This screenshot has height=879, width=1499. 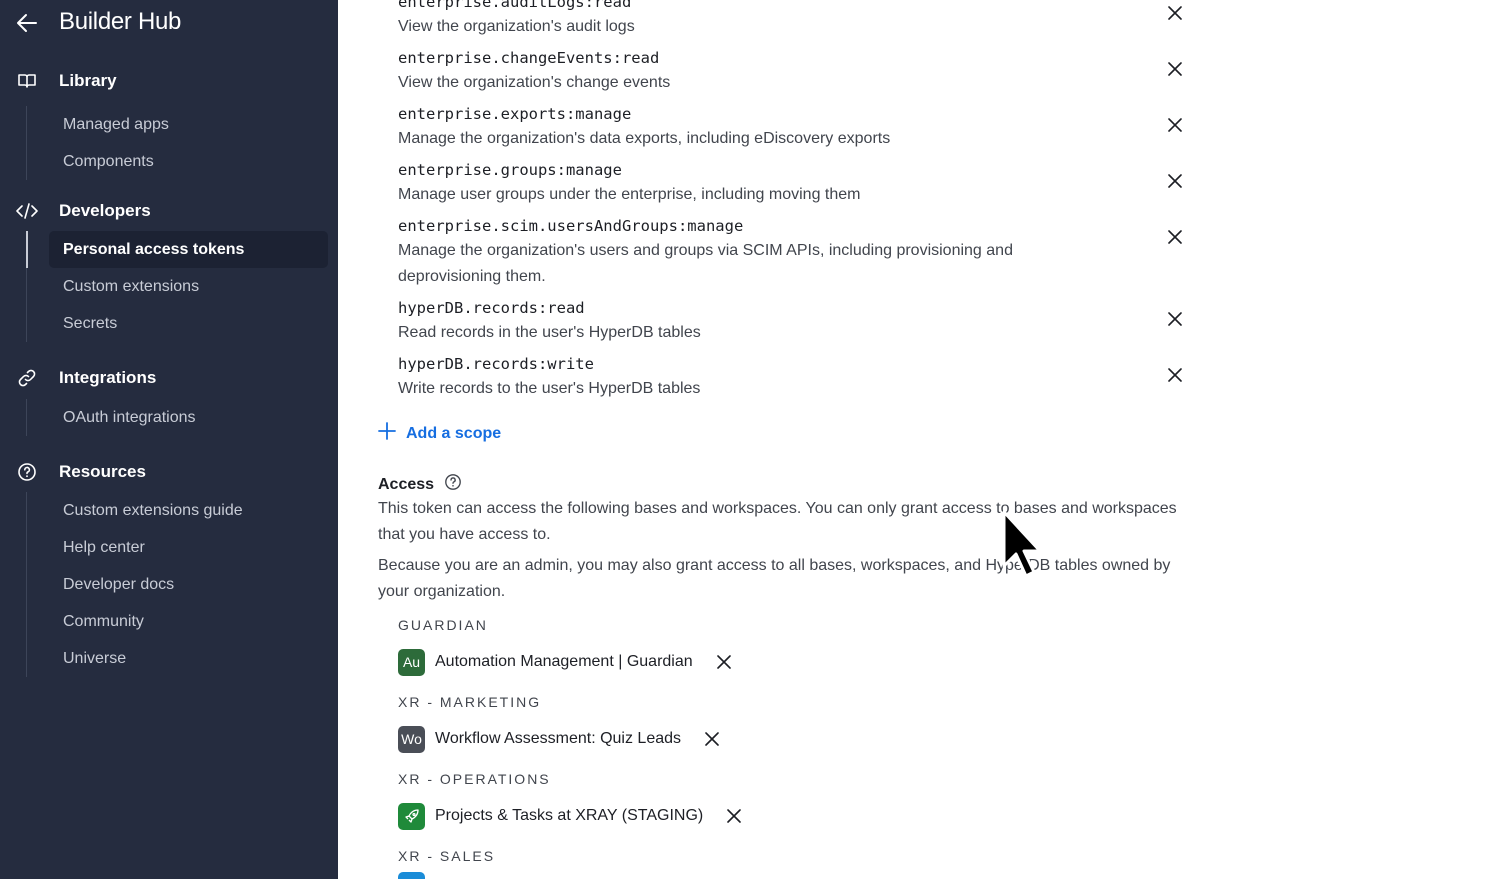 What do you see at coordinates (516, 26) in the screenshot?
I see `scope-description: View the organization's audit logs` at bounding box center [516, 26].